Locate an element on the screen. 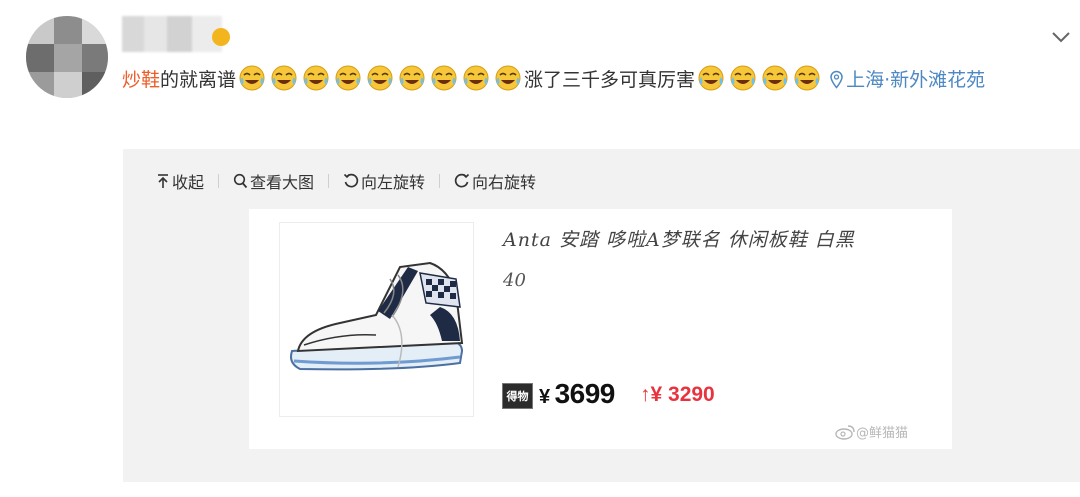 The height and width of the screenshot is (497, 1080). rotate-right-button: 向右旋转 is located at coordinates (495, 181).